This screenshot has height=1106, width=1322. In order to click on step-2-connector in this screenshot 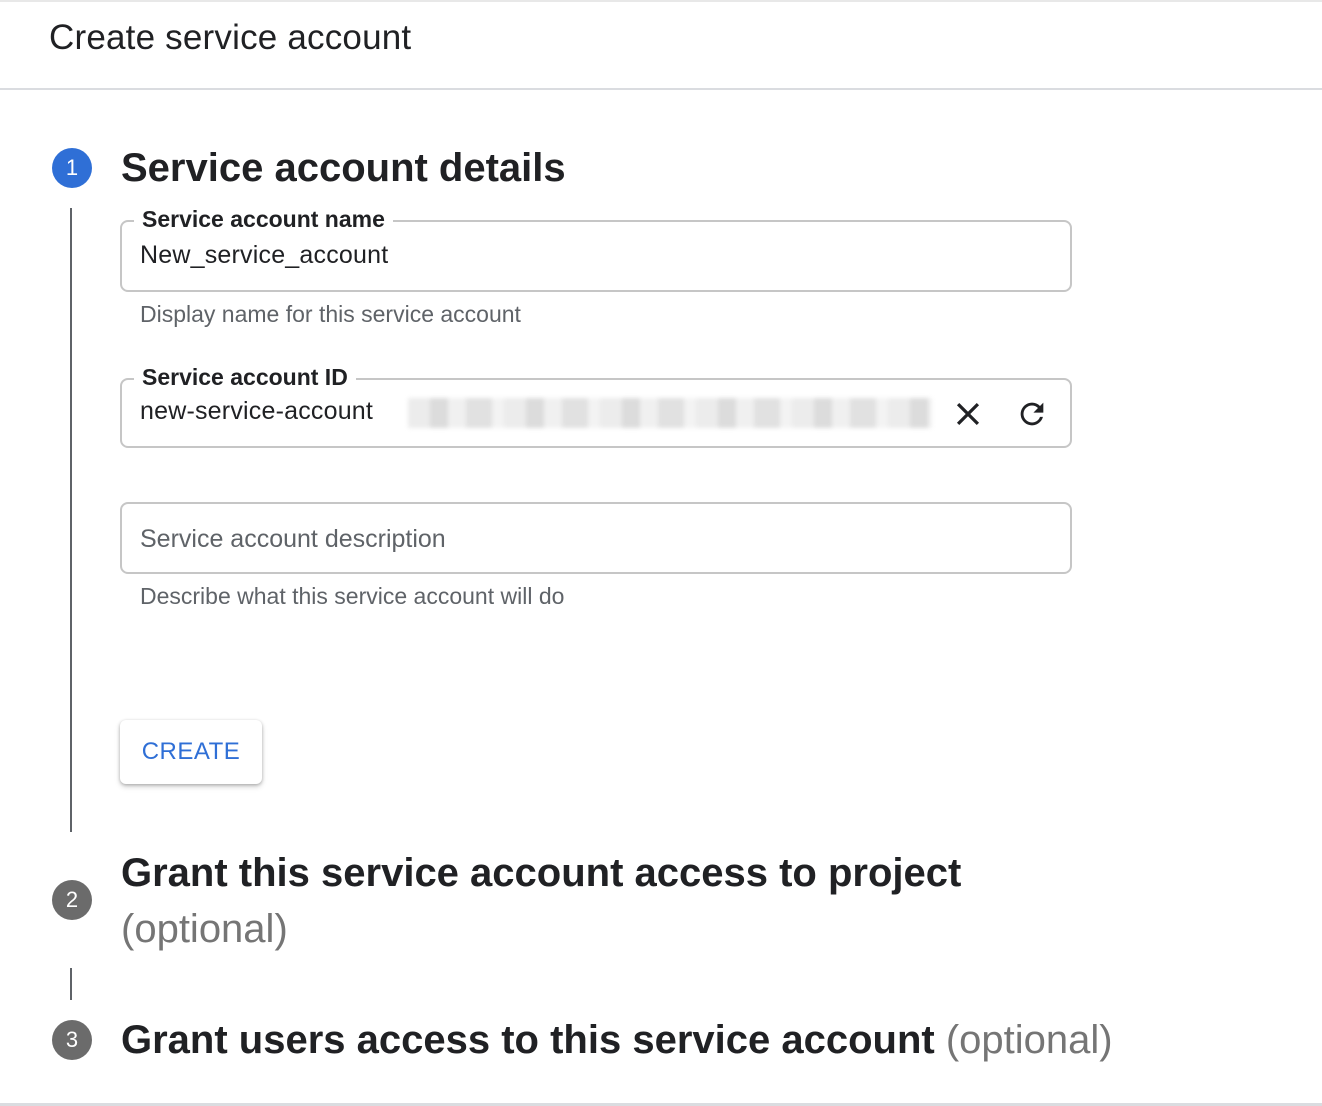, I will do `click(71, 984)`.